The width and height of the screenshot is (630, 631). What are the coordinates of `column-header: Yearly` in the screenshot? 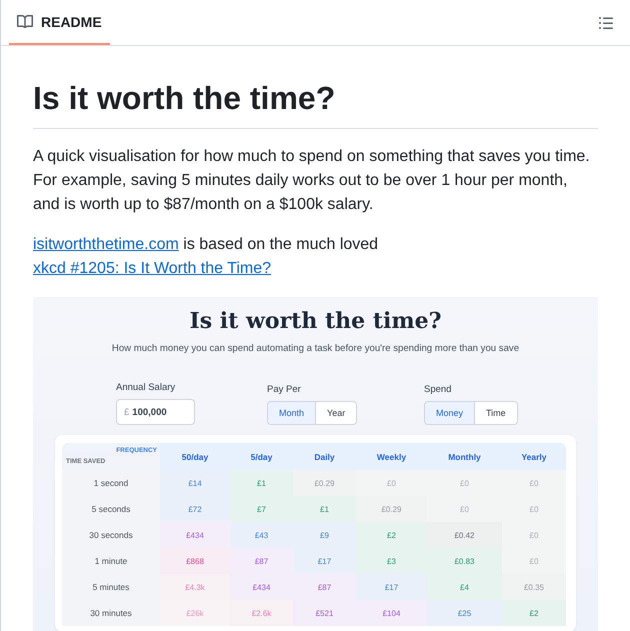 It's located at (534, 456).